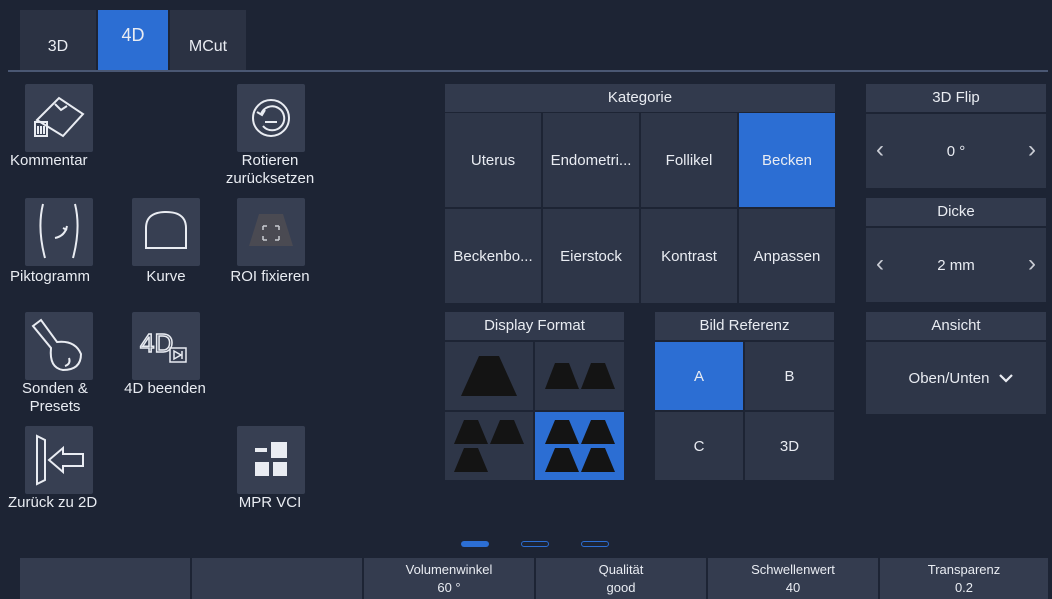 Image resolution: width=1052 pixels, height=599 pixels. I want to click on ansicht-header: Ansicht, so click(956, 326).